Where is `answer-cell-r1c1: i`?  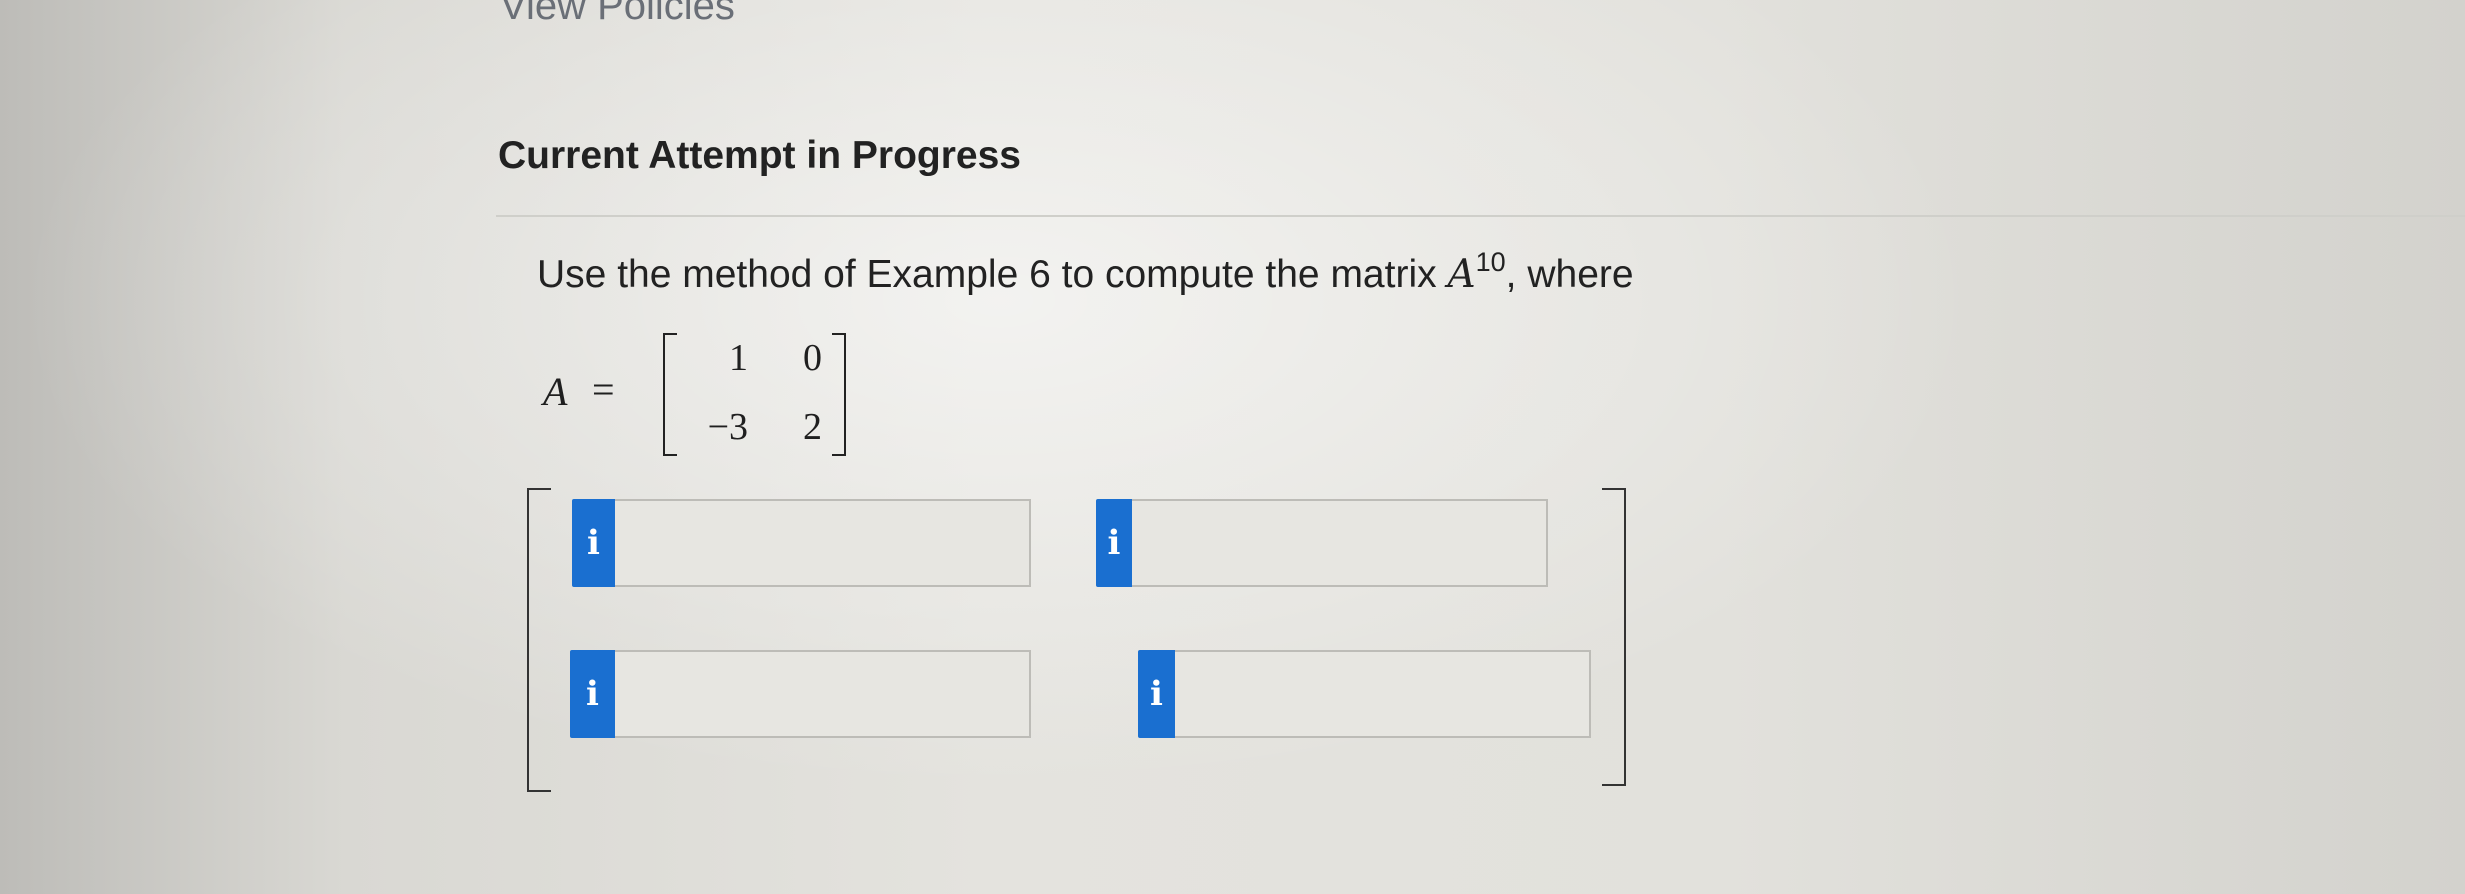 answer-cell-r1c1: i is located at coordinates (801, 543).